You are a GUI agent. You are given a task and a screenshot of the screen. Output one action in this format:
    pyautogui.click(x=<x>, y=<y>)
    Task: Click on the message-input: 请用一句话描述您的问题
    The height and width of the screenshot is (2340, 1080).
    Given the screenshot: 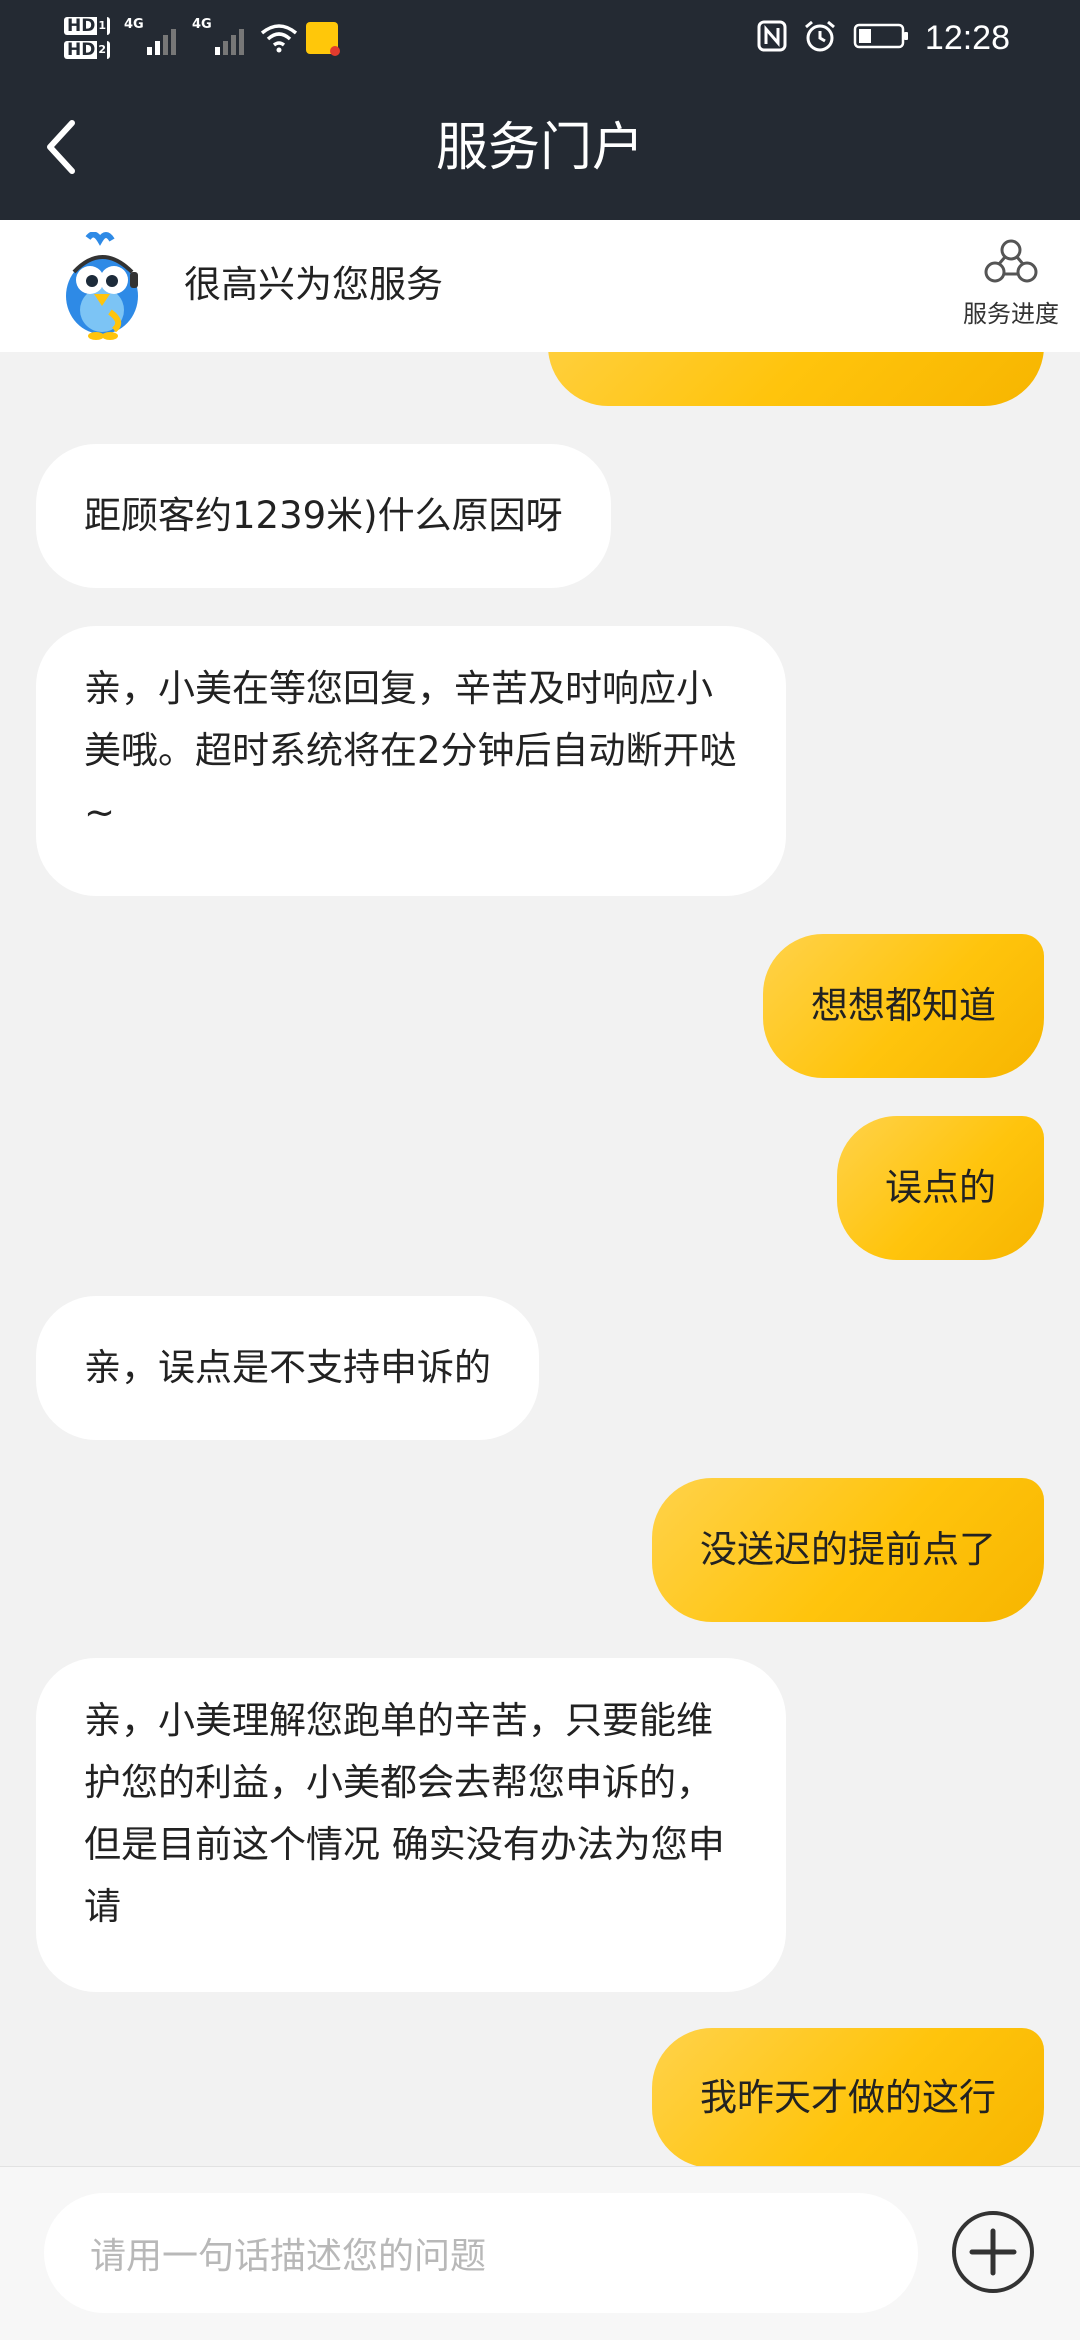 What is the action you would take?
    pyautogui.click(x=481, y=2253)
    